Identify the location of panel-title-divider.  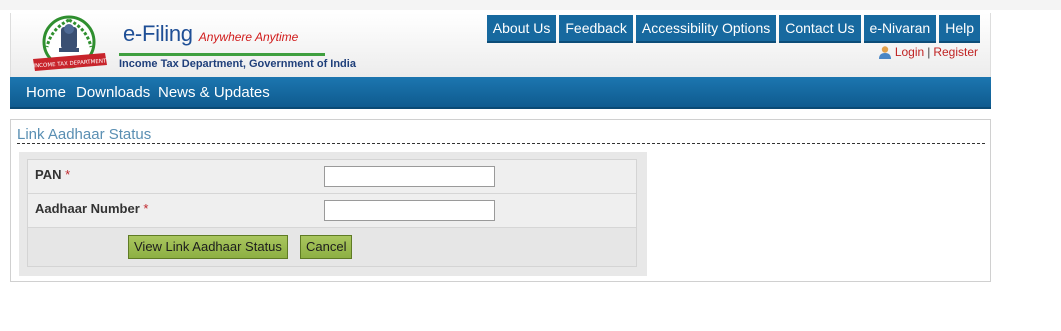
(501, 143).